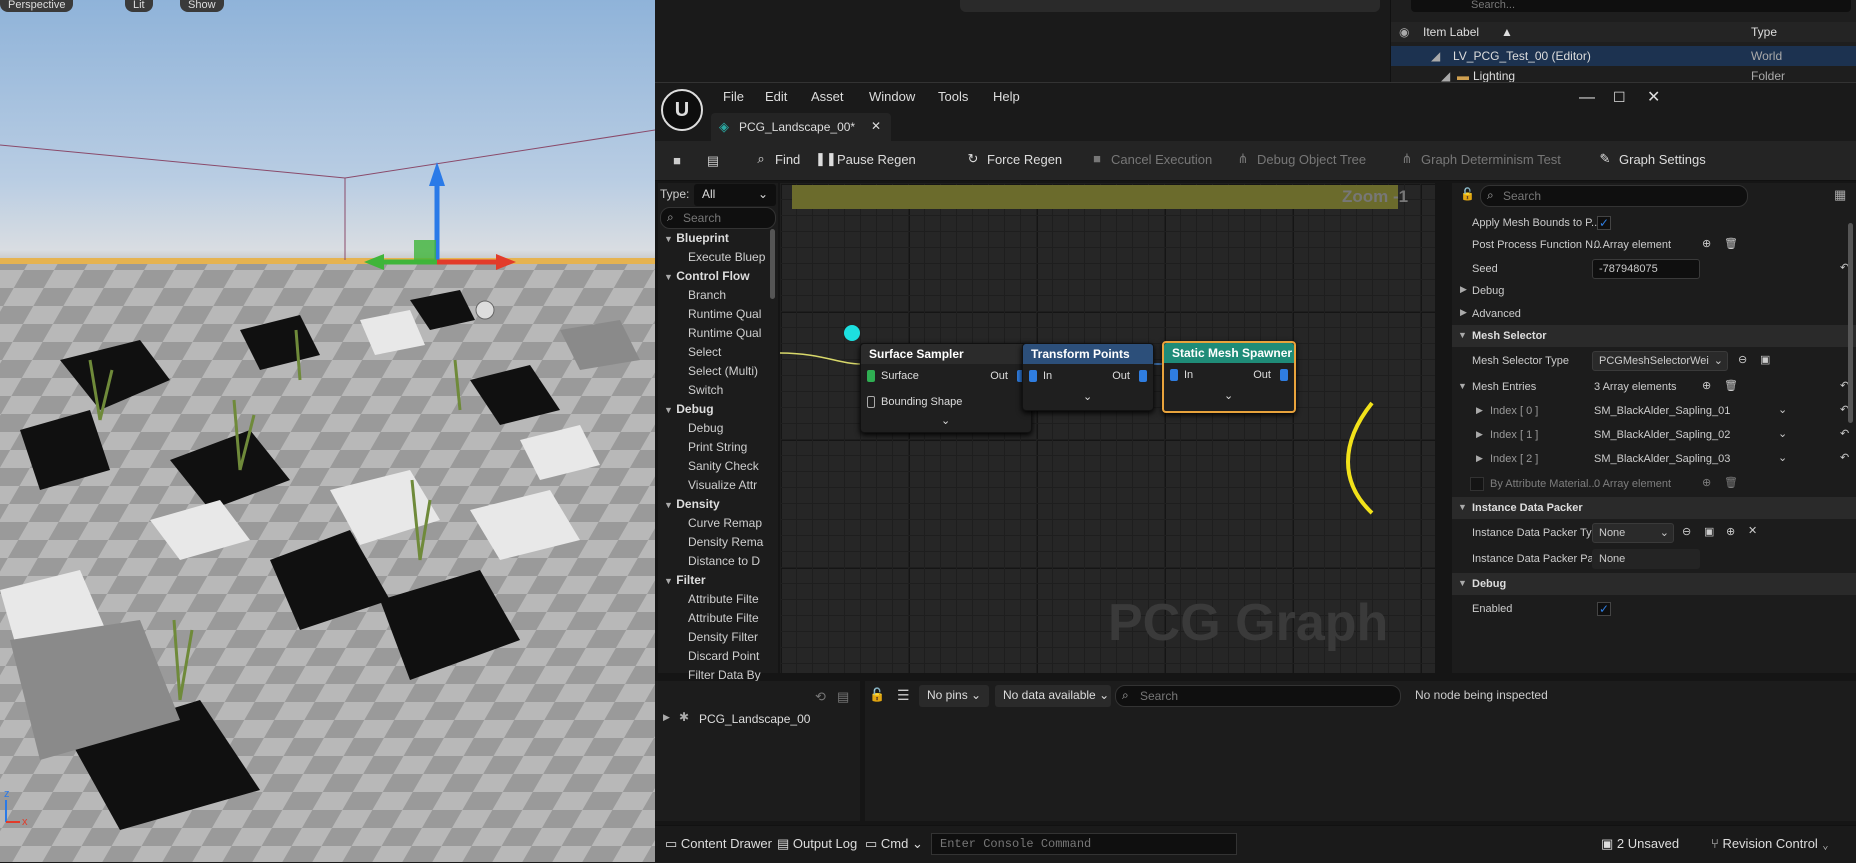 The image size is (1856, 863). Describe the element at coordinates (1770, 843) in the screenshot. I see `revision-control-button: ⑂ Revision Control ⌄` at that location.